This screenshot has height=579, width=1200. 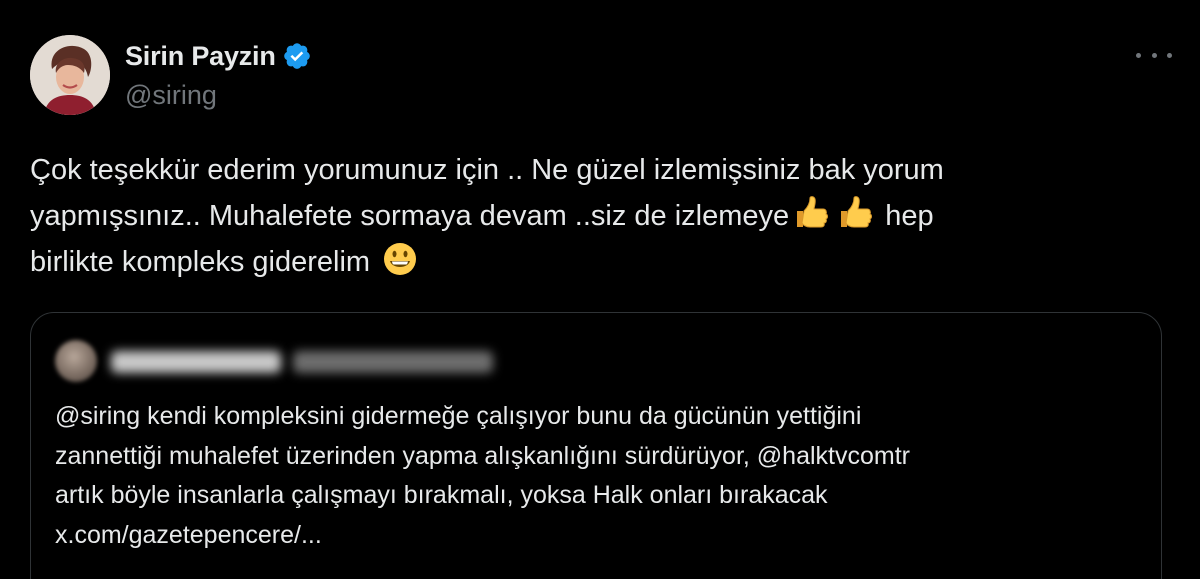 What do you see at coordinates (76, 361) in the screenshot?
I see `quoted-author-avatar` at bounding box center [76, 361].